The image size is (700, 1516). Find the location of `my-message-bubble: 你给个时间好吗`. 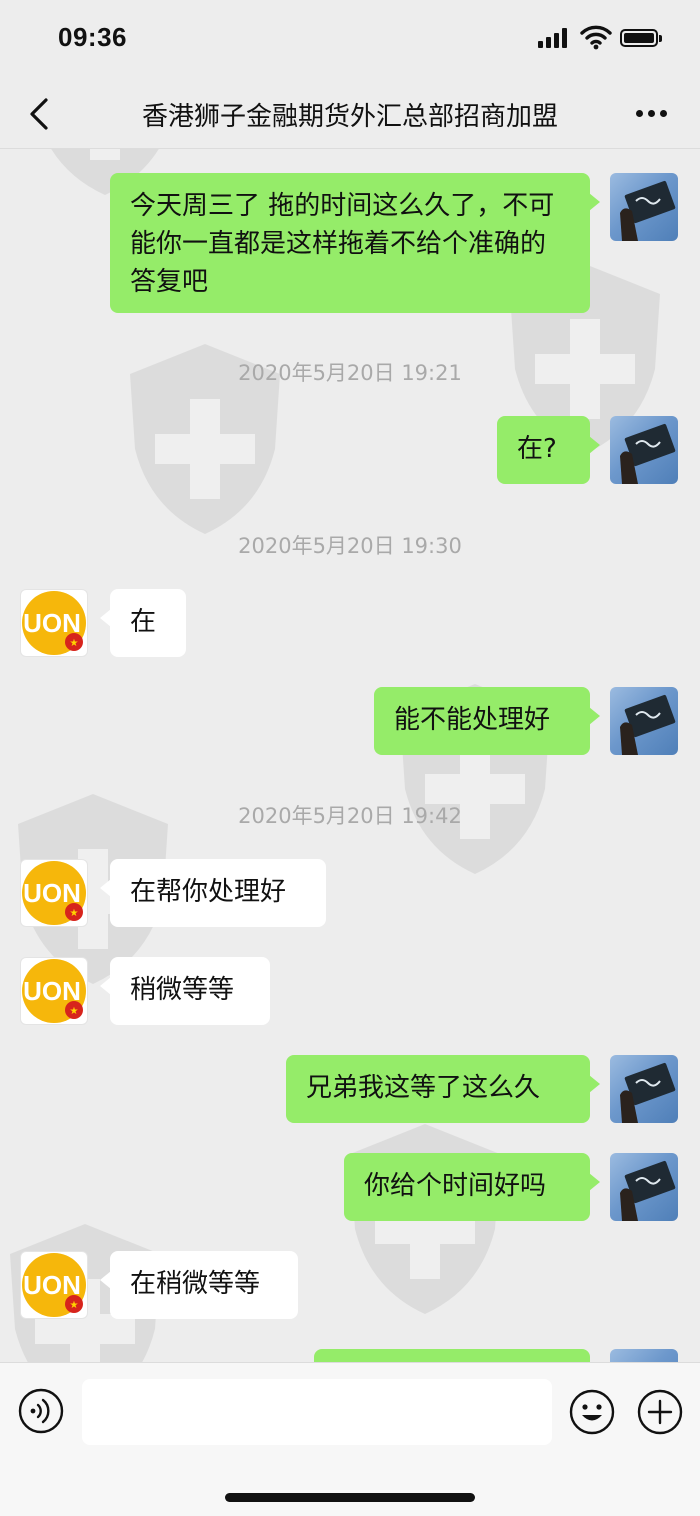

my-message-bubble: 你给个时间好吗 is located at coordinates (472, 1187).